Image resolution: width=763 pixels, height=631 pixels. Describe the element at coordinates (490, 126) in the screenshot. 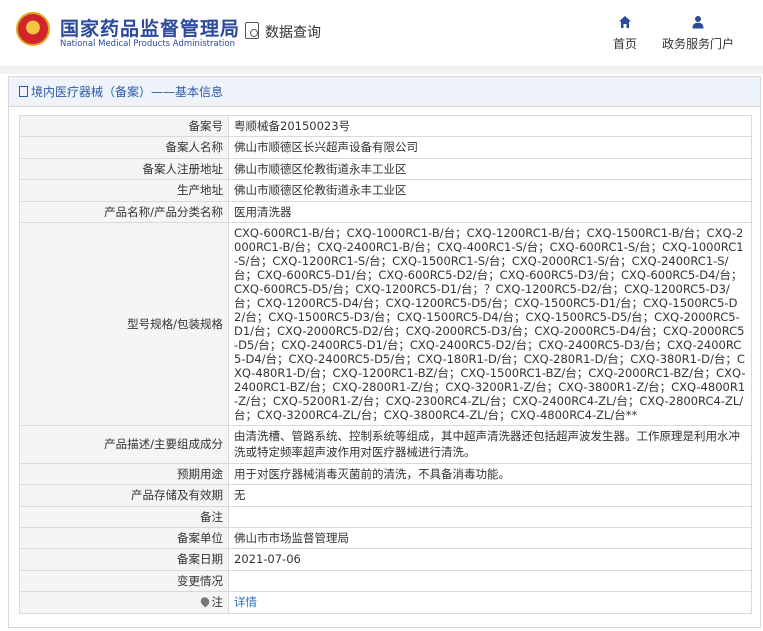

I see `row-value: 粤顺械备20150023号` at that location.